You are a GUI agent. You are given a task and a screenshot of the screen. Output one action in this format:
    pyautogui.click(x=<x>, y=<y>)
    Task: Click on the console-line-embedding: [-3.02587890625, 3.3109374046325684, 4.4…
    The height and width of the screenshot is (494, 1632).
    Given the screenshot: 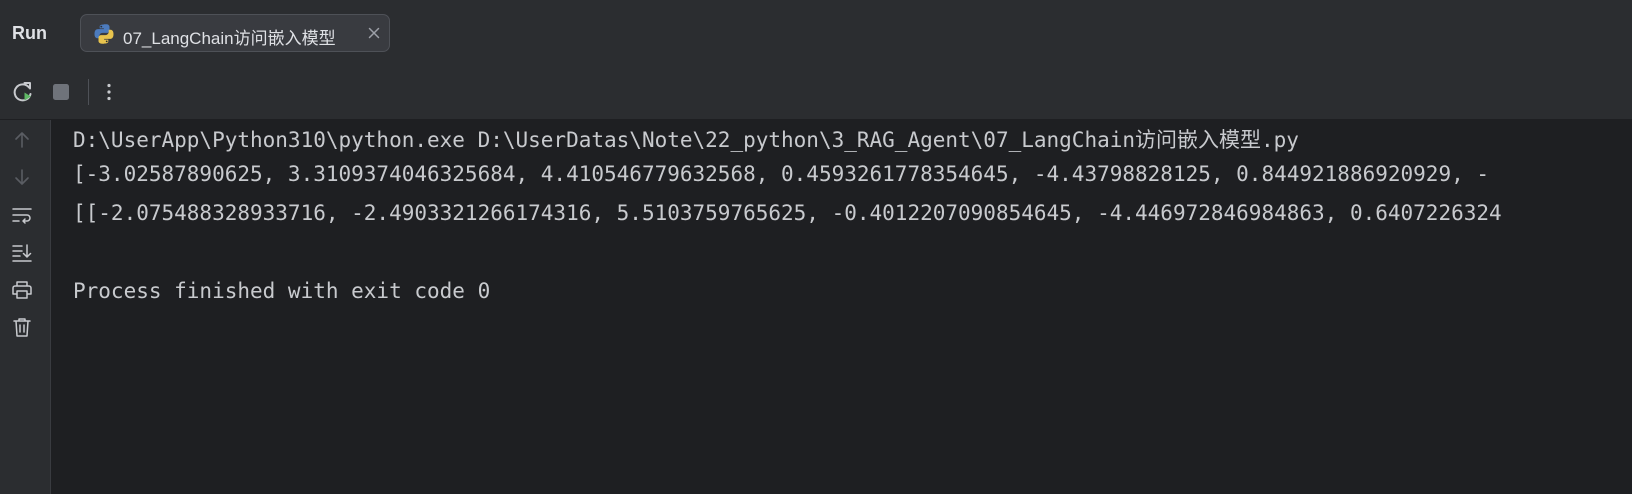 What is the action you would take?
    pyautogui.click(x=781, y=174)
    